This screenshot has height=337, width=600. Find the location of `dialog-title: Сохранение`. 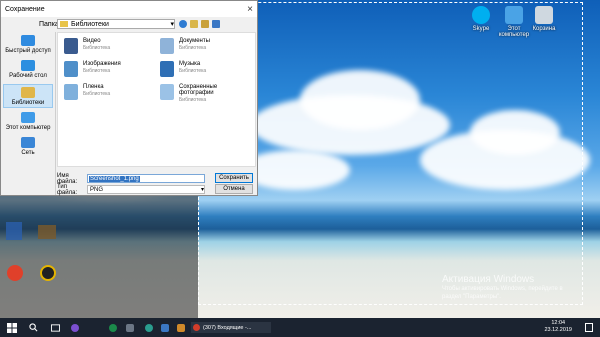

dialog-title: Сохранение is located at coordinates (25, 9).